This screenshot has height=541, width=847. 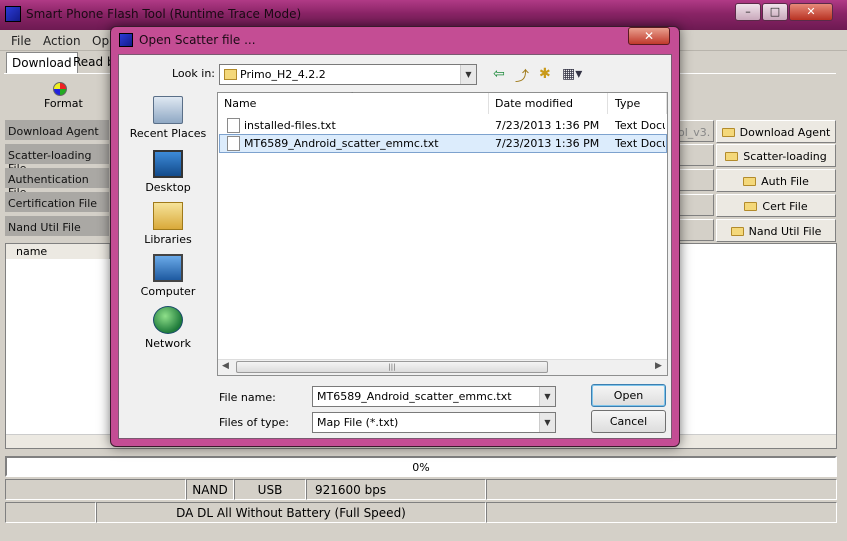 What do you see at coordinates (358, 422) in the screenshot?
I see `file-type-value: Map File (*.txt)` at bounding box center [358, 422].